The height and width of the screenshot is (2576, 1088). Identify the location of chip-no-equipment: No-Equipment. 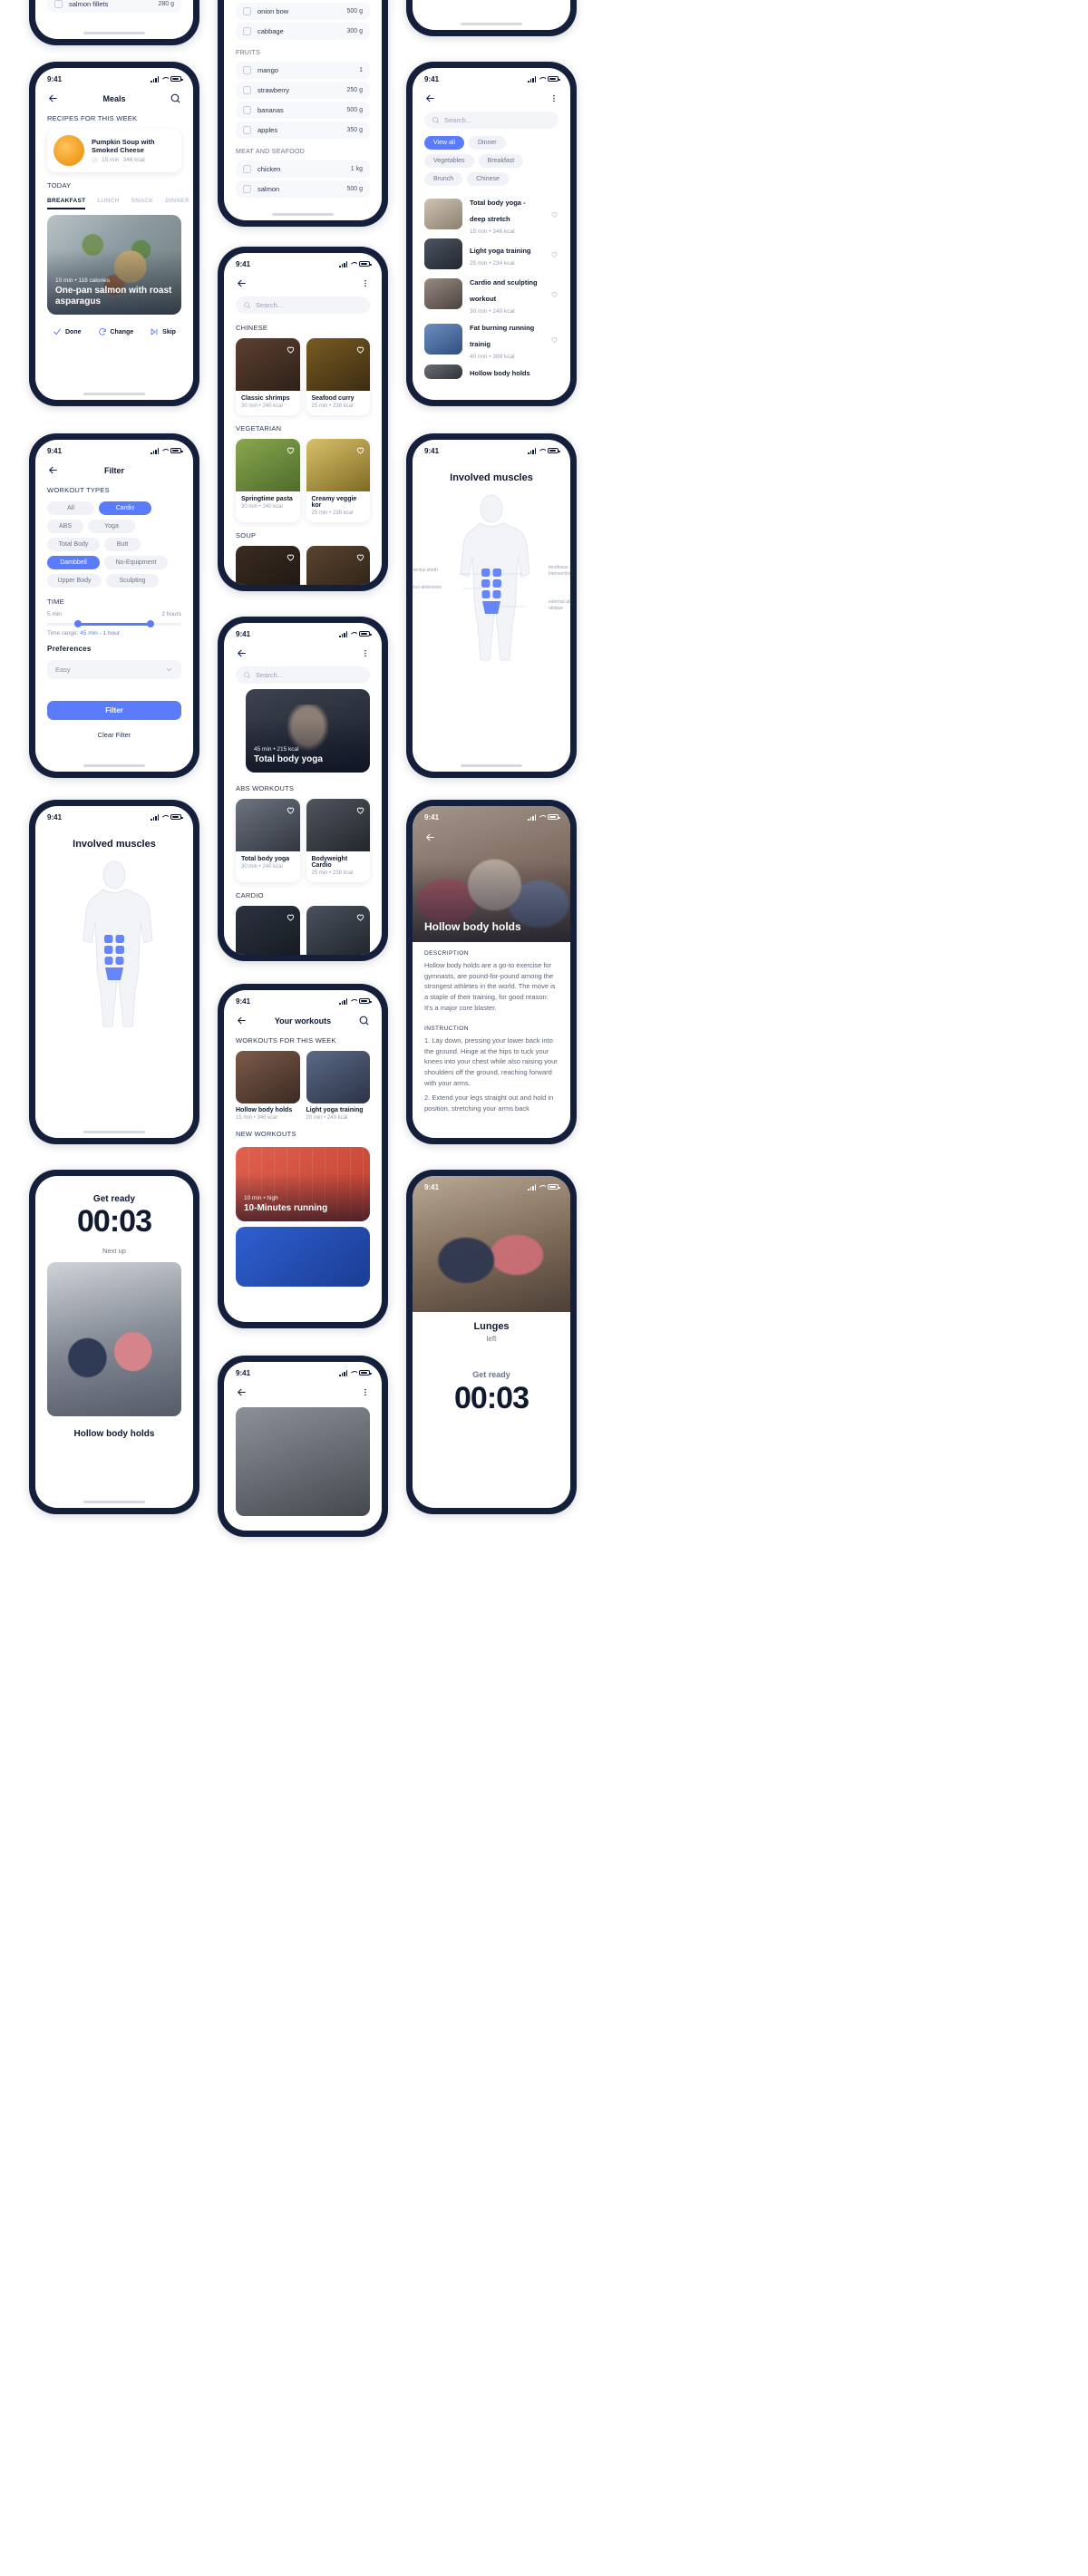
(136, 562).